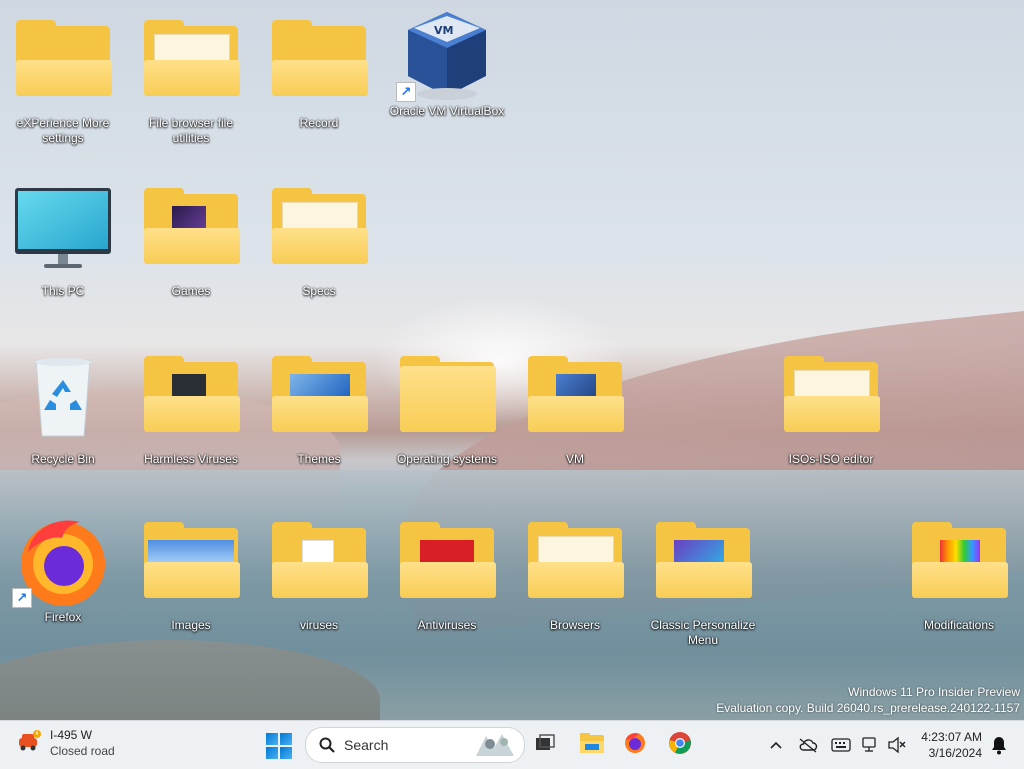 This screenshot has height=769, width=1024. Describe the element at coordinates (831, 459) in the screenshot. I see `desktop-icon-label: ISOs-ISO editor` at that location.